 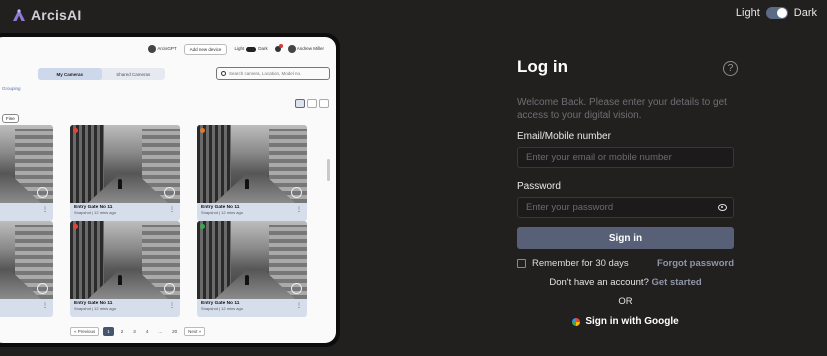 What do you see at coordinates (625, 301) in the screenshot?
I see `or-divider: OR` at bounding box center [625, 301].